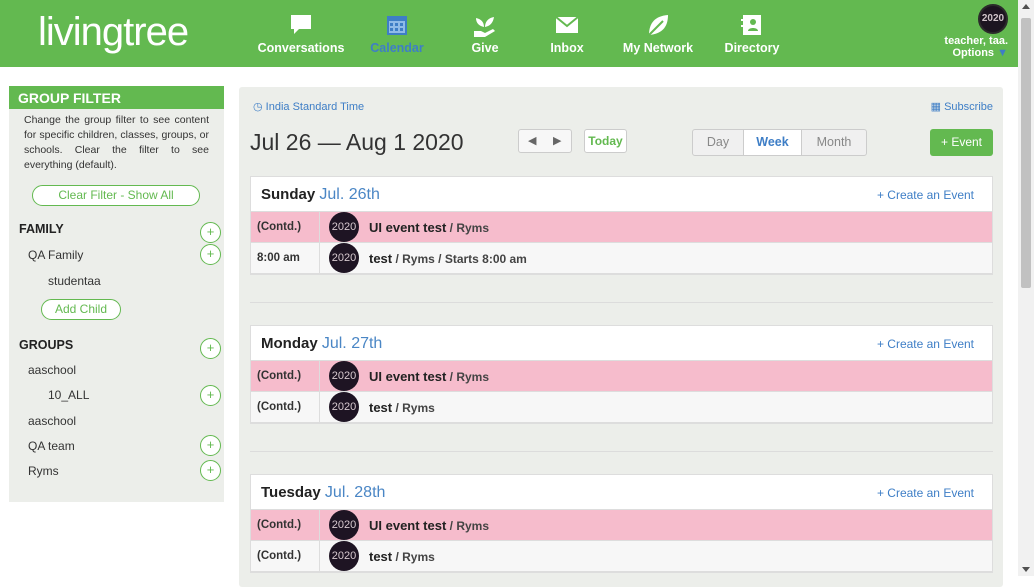  I want to click on family-add-icon: +, so click(210, 232).